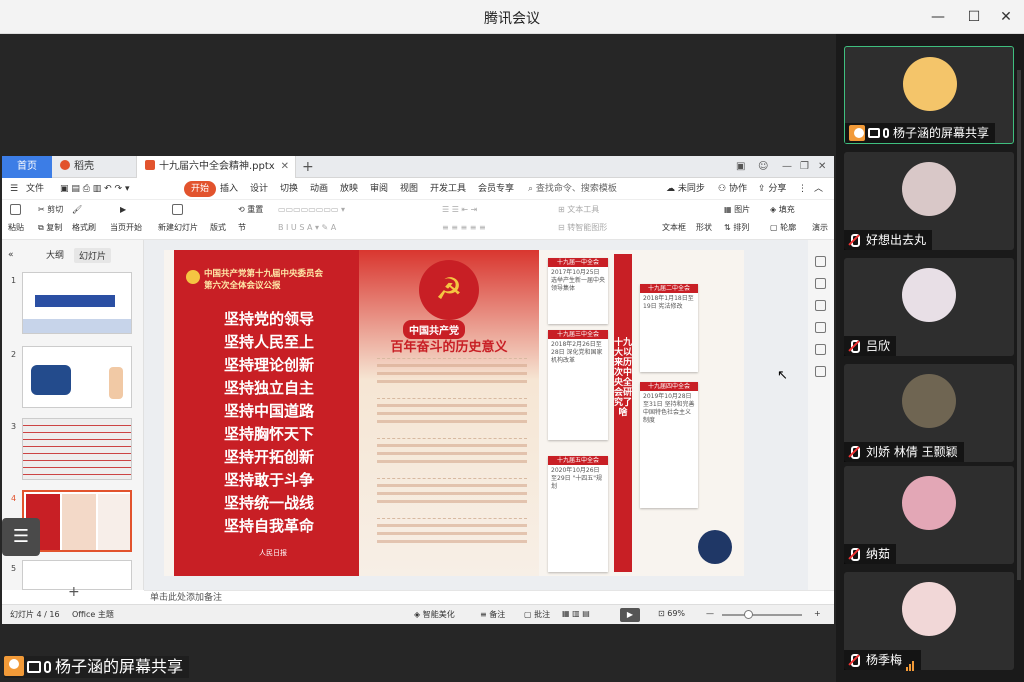 The height and width of the screenshot is (682, 1024). I want to click on tab-file-label: 十九届六中全会精神.pptx, so click(217, 166).